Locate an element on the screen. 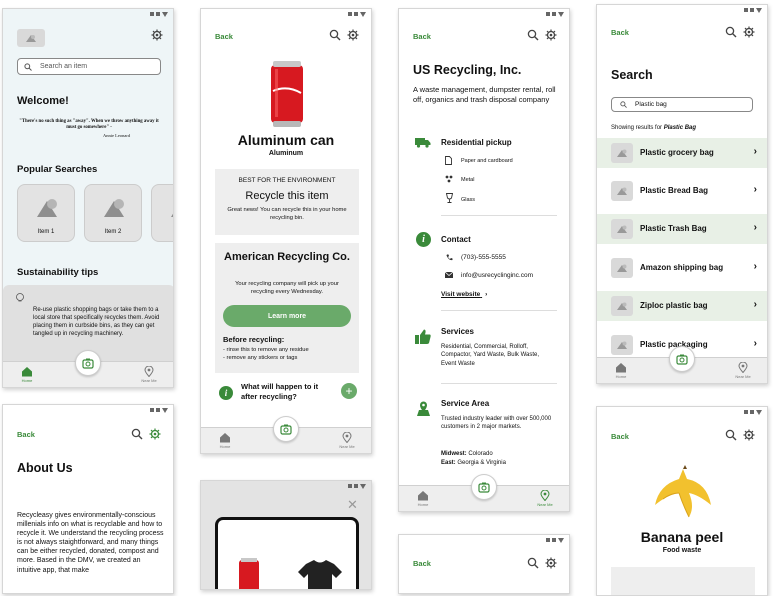  before-recycling-title: Before recycling: is located at coordinates (254, 339).